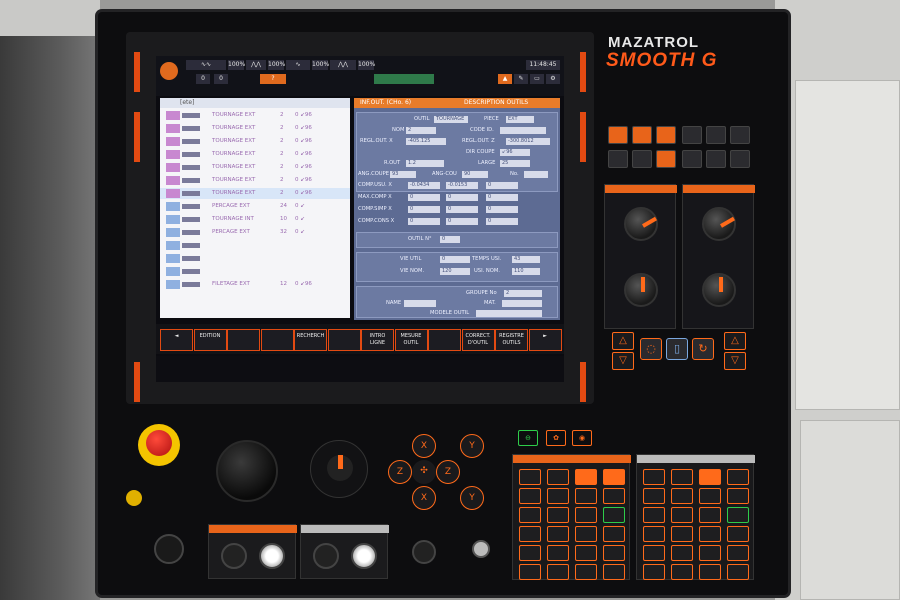 This screenshot has width=900, height=600. What do you see at coordinates (522, 303) in the screenshot?
I see `field-mat` at bounding box center [522, 303].